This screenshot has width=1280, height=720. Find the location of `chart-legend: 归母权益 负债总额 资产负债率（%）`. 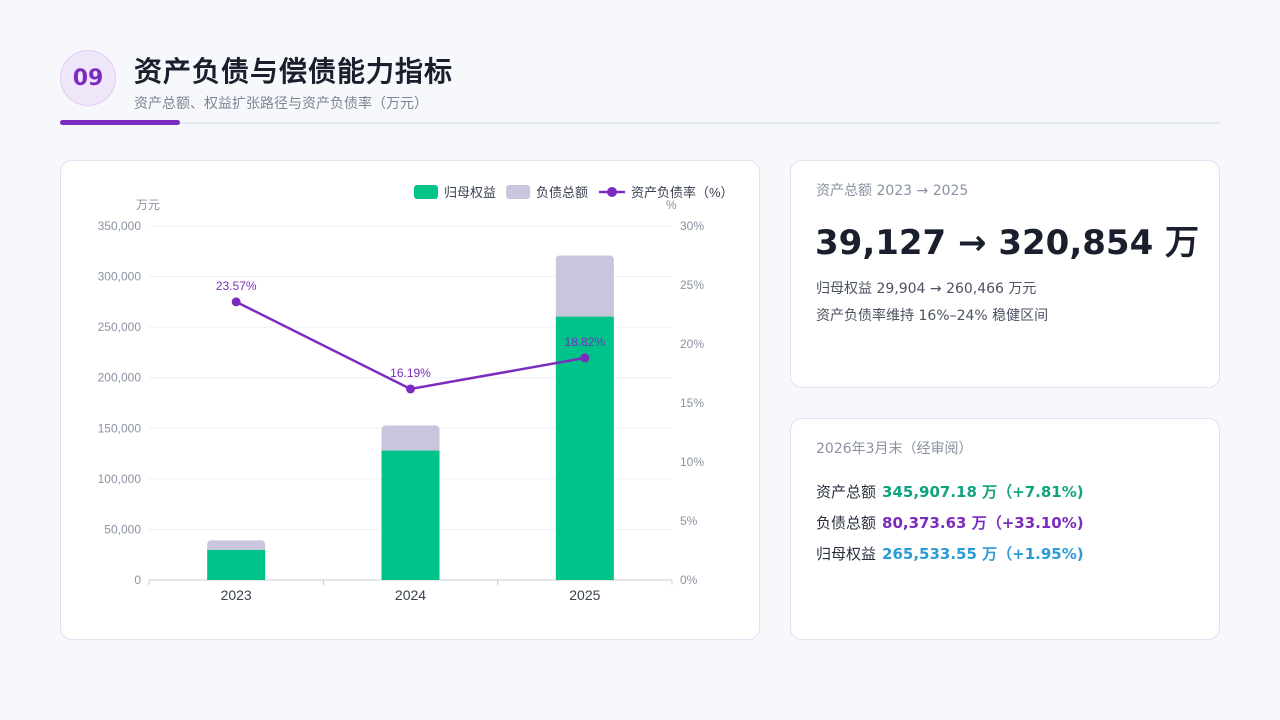

chart-legend: 归母权益 负债总额 资产负债率（%） is located at coordinates (574, 192).